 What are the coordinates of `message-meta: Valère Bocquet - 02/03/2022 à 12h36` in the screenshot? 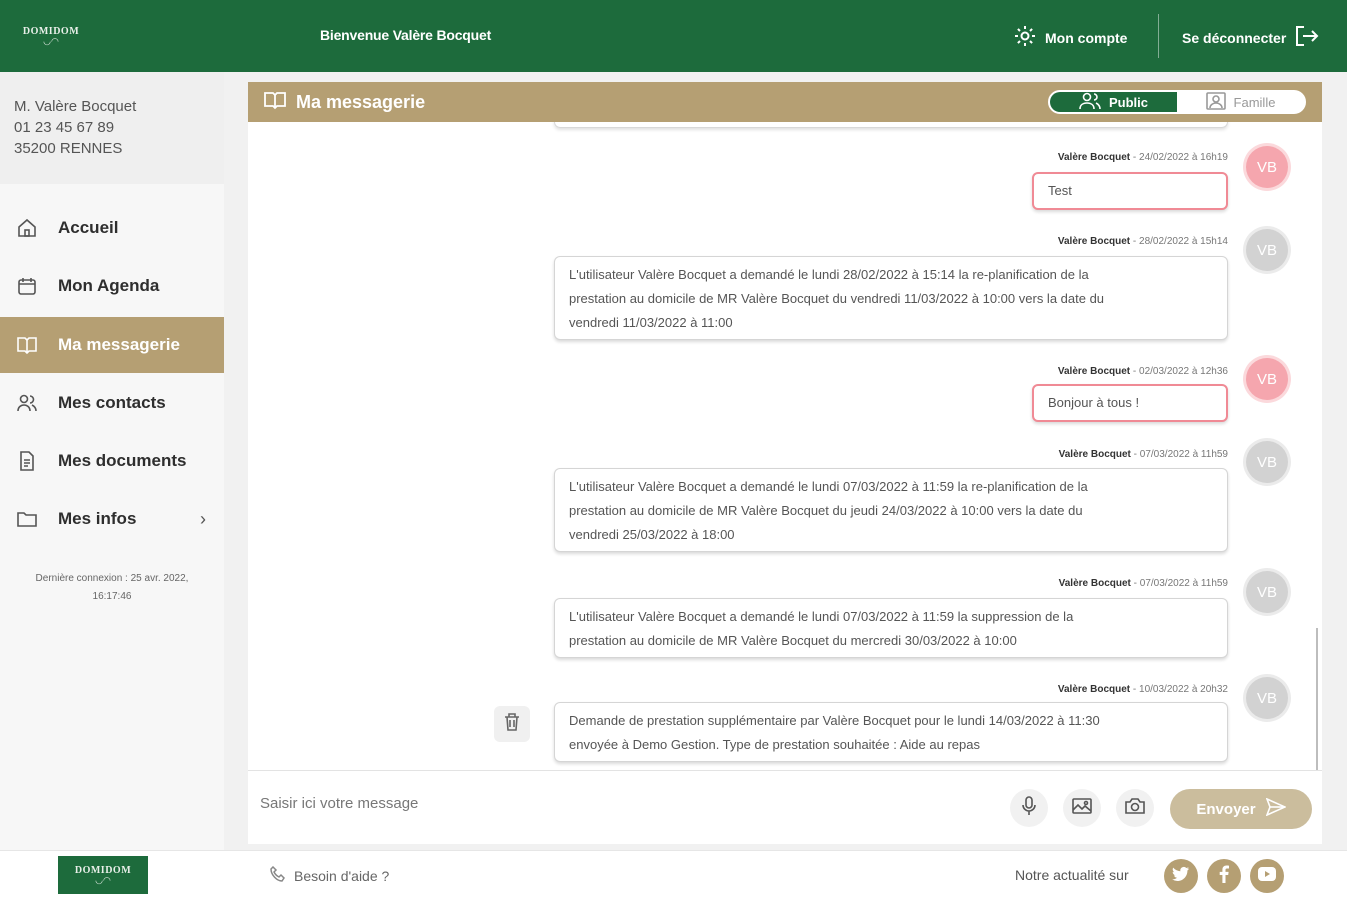 It's located at (1142, 371).